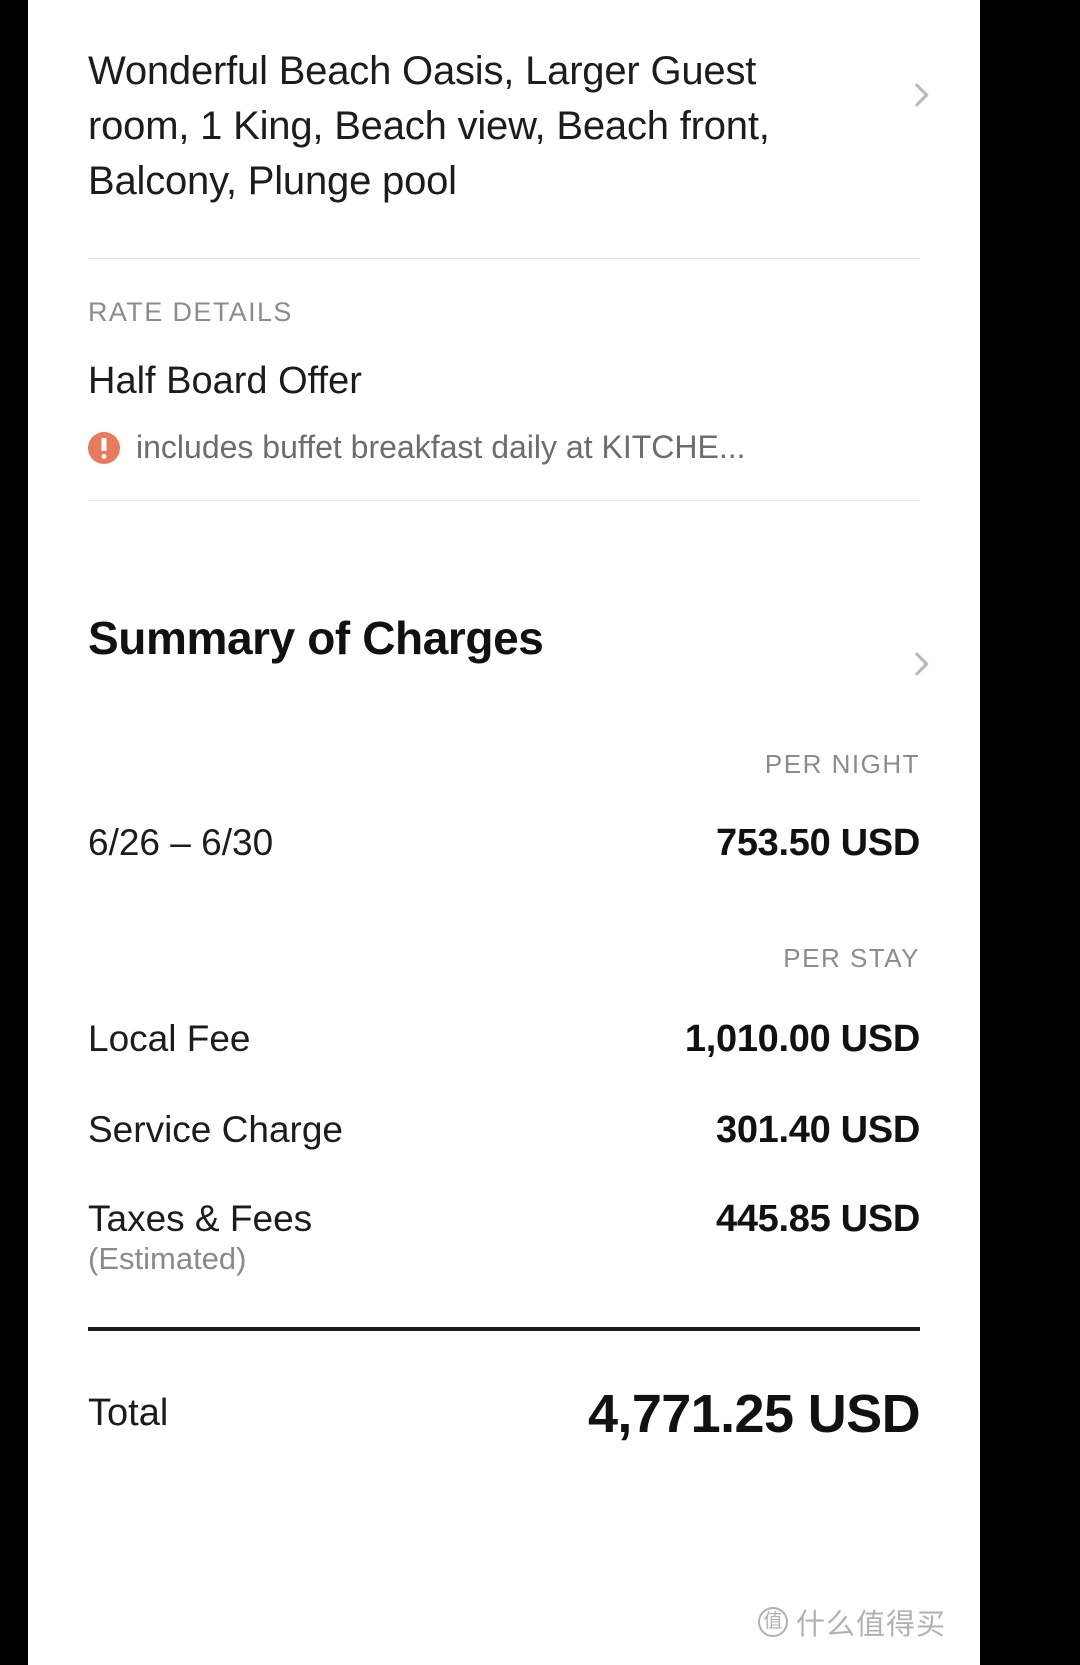  I want to click on rate-details-label: RATE DETAILS, so click(190, 312).